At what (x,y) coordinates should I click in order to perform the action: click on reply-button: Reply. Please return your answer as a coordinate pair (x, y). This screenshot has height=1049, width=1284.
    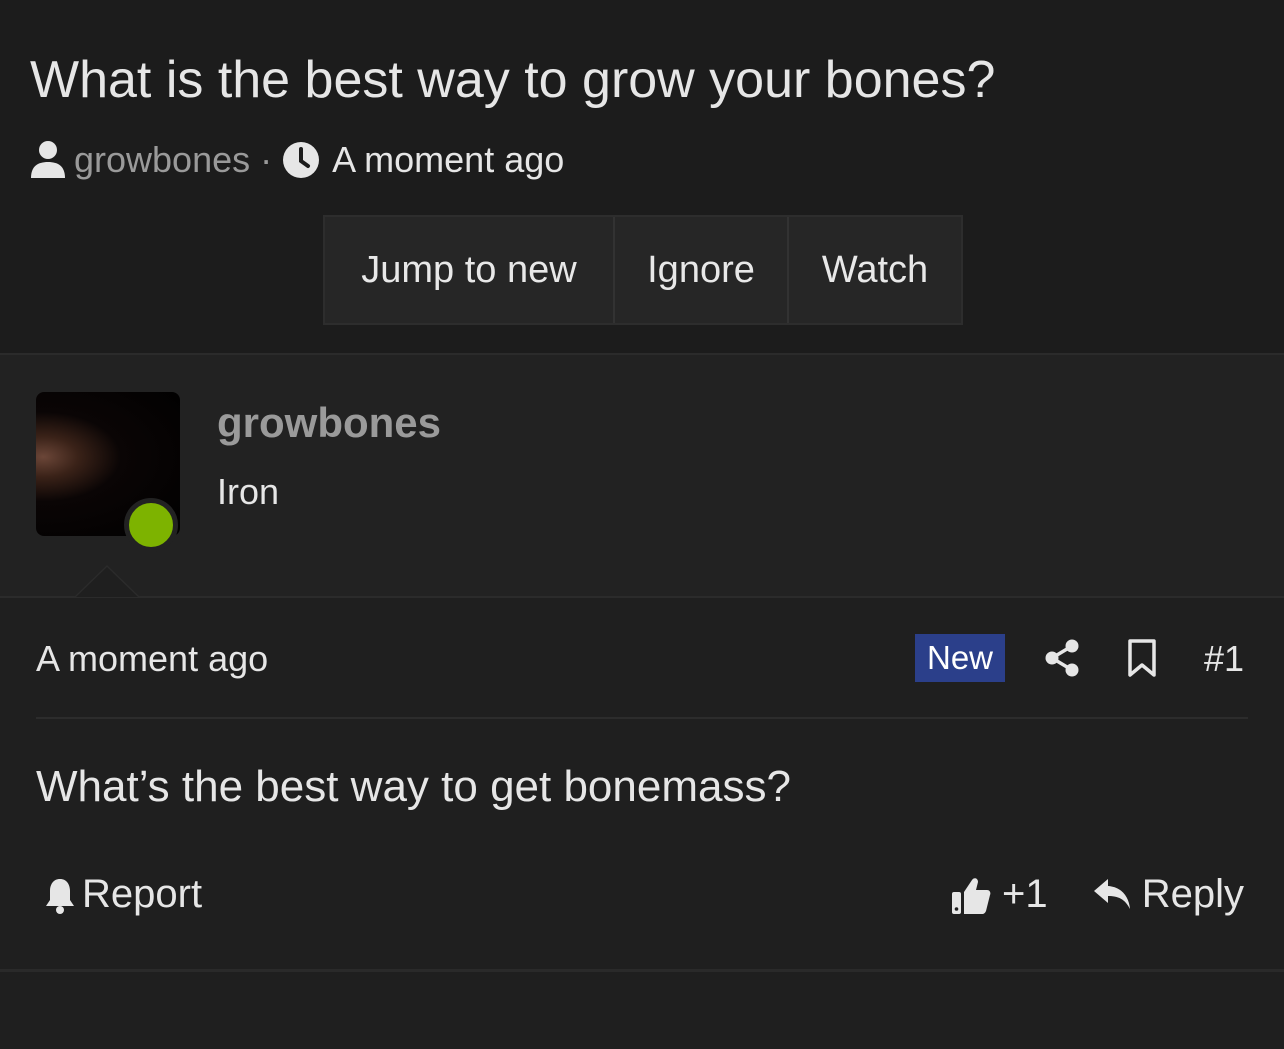
    Looking at the image, I should click on (1168, 894).